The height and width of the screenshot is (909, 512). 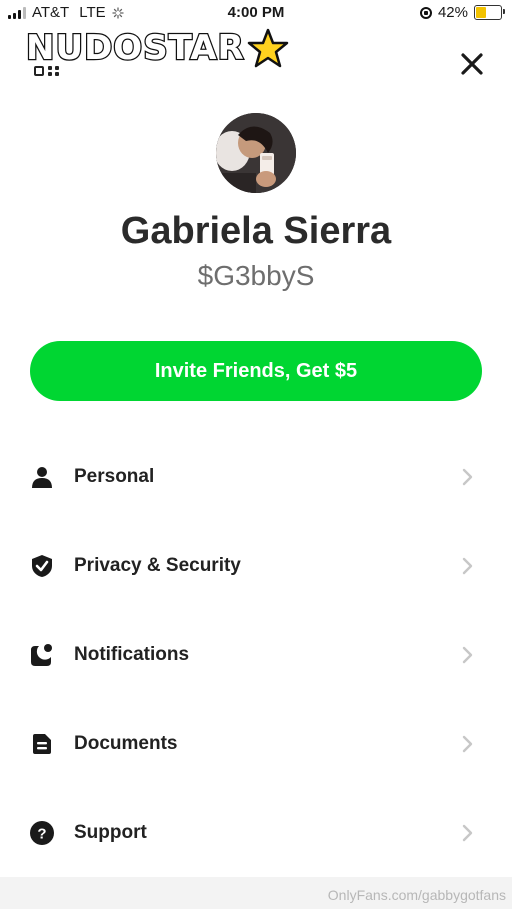 What do you see at coordinates (110, 832) in the screenshot?
I see `menu-item-label: Support` at bounding box center [110, 832].